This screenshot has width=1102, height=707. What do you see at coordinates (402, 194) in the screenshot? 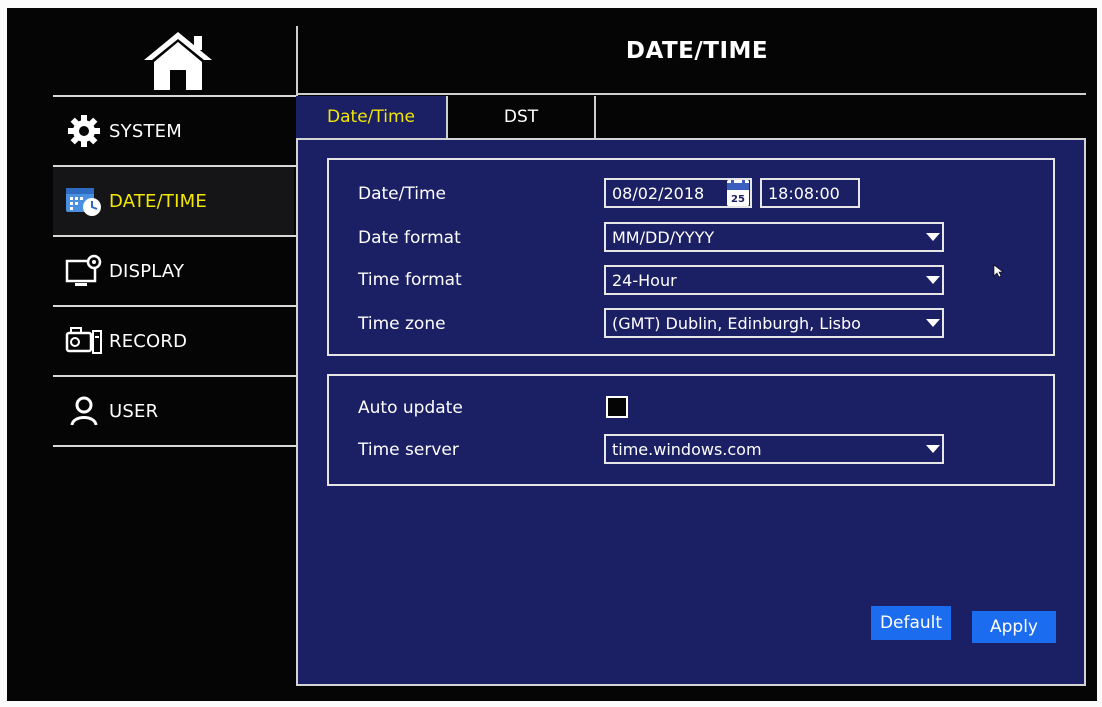
I see `date-time-label: Date/Time` at bounding box center [402, 194].